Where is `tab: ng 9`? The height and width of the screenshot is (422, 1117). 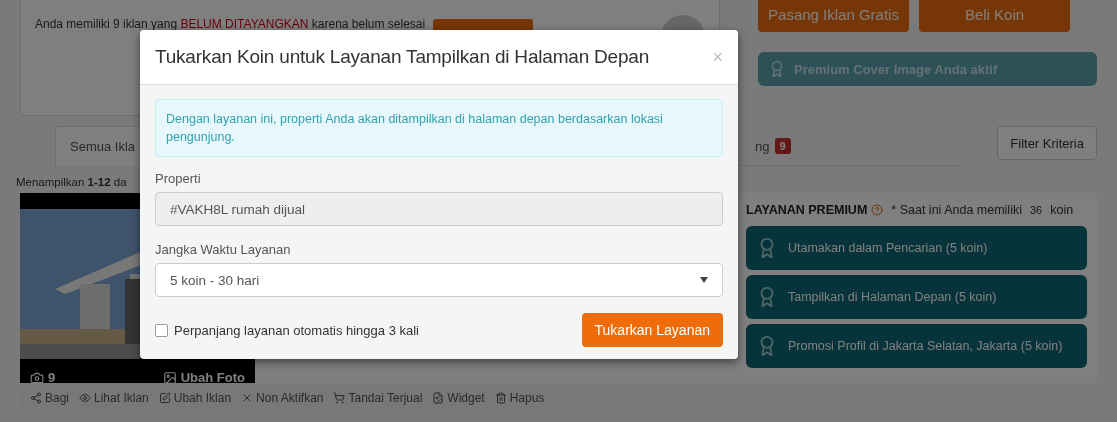
tab: ng 9 is located at coordinates (773, 146).